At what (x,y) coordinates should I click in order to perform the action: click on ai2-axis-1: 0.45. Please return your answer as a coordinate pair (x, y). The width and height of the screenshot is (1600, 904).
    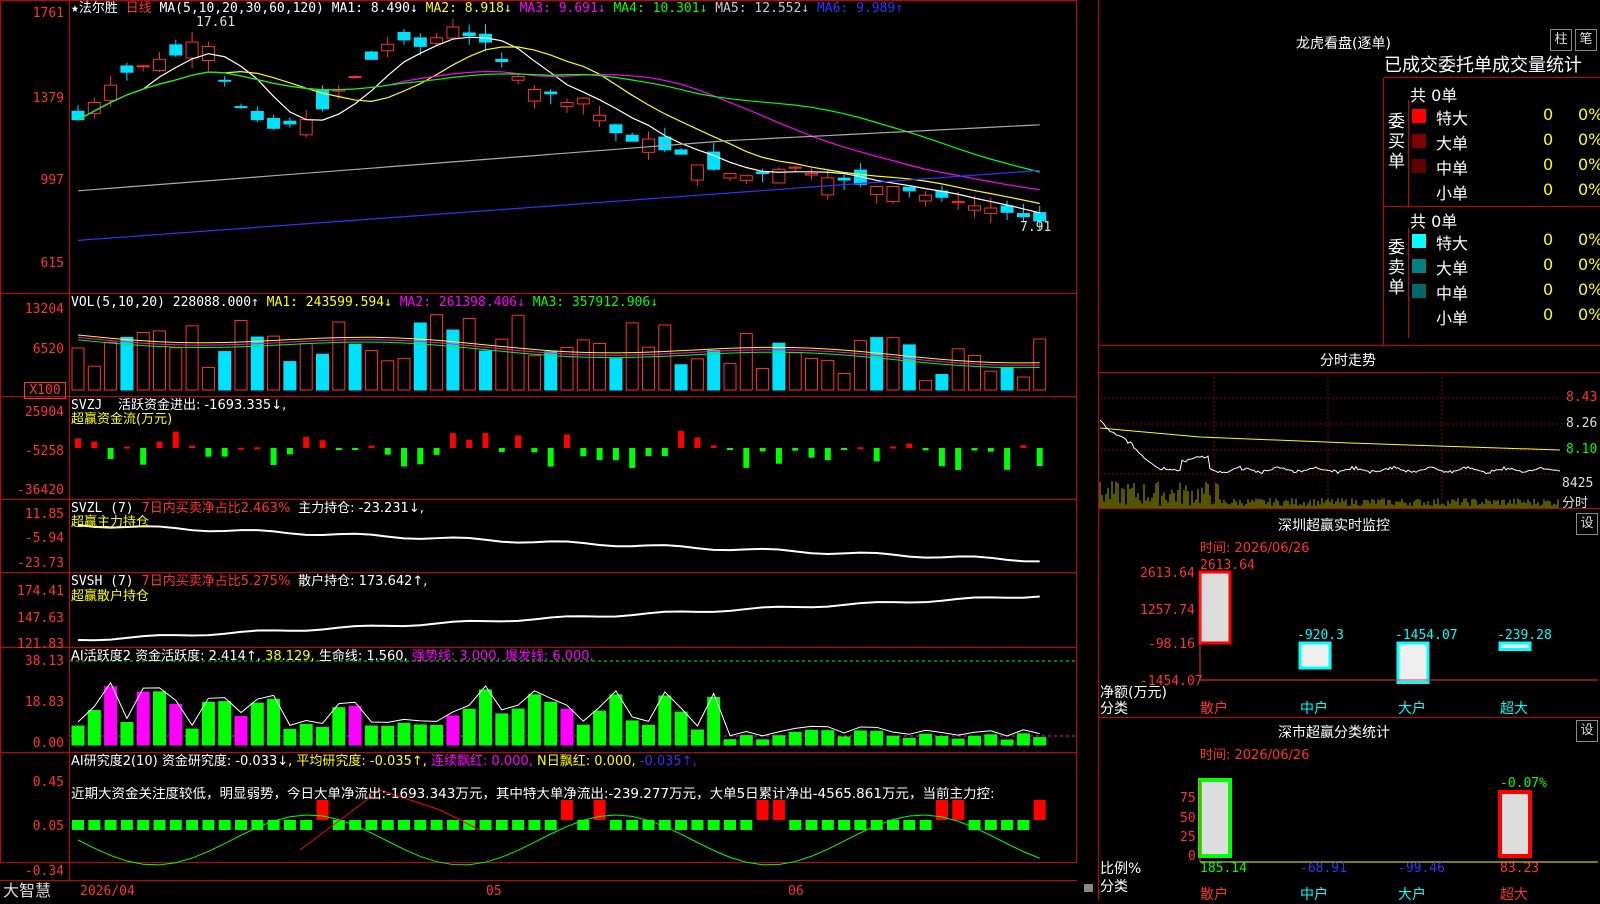
    Looking at the image, I should click on (48, 782).